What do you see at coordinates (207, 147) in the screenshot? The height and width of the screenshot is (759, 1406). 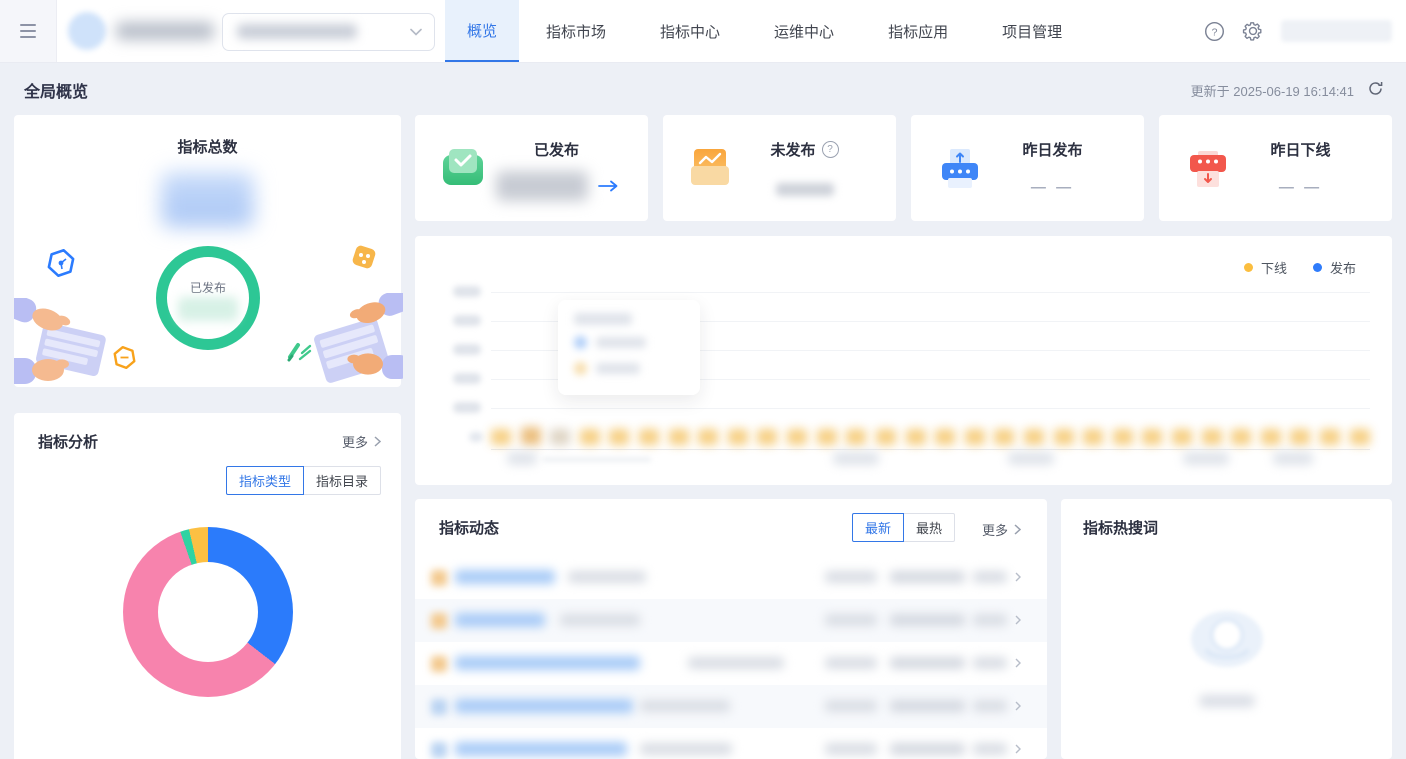 I see `metric-total-title: 指标总数` at bounding box center [207, 147].